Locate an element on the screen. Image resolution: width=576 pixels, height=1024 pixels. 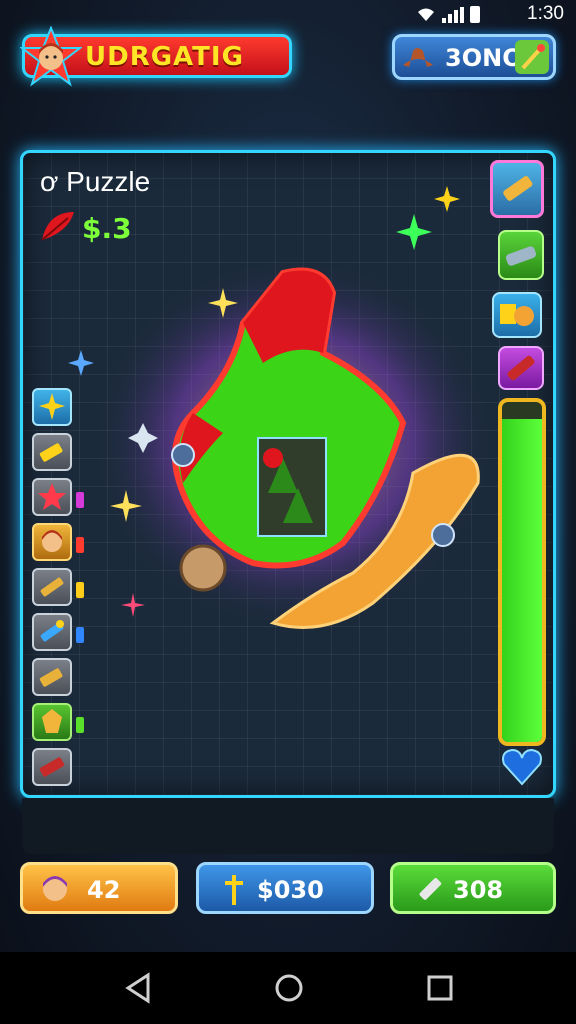
tool-red-crayon is located at coordinates (52, 767).